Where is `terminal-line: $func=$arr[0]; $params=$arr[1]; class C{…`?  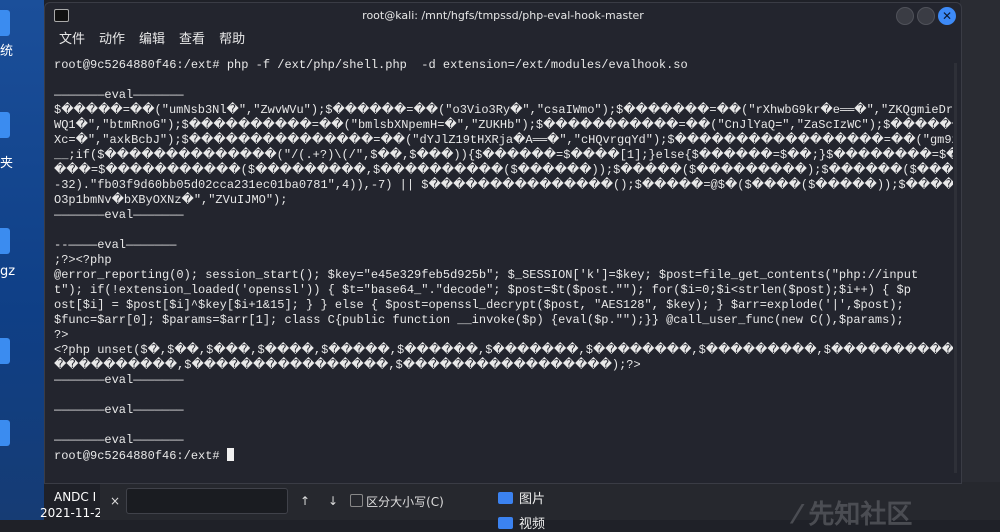
terminal-line: $func=$arr[0]; $params=$arr[1]; class C{… is located at coordinates (479, 320).